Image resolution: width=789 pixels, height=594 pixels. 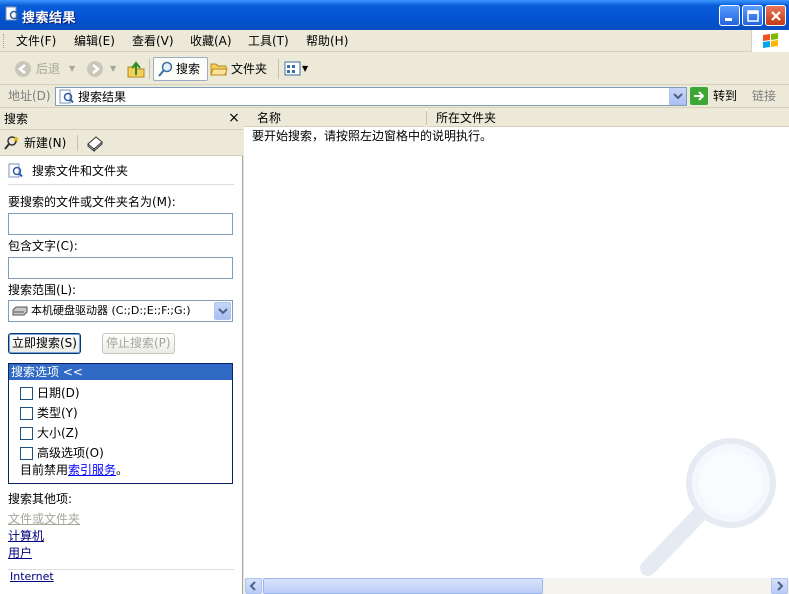 I want to click on menu-bar: 文件(F) 编辑(E) 查看(V) 收藏(A) 工具(T) 帮助(H), so click(x=394, y=41).